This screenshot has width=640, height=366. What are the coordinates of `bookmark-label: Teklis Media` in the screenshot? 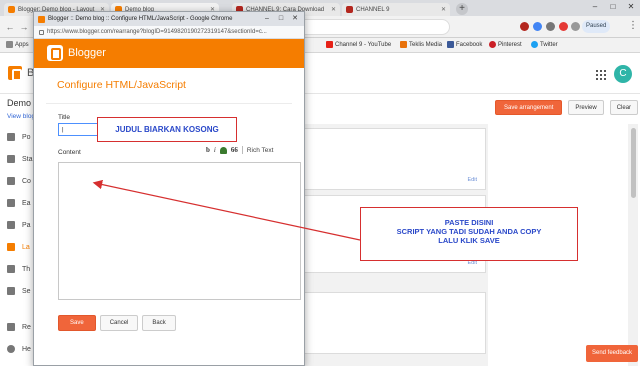 It's located at (426, 44).